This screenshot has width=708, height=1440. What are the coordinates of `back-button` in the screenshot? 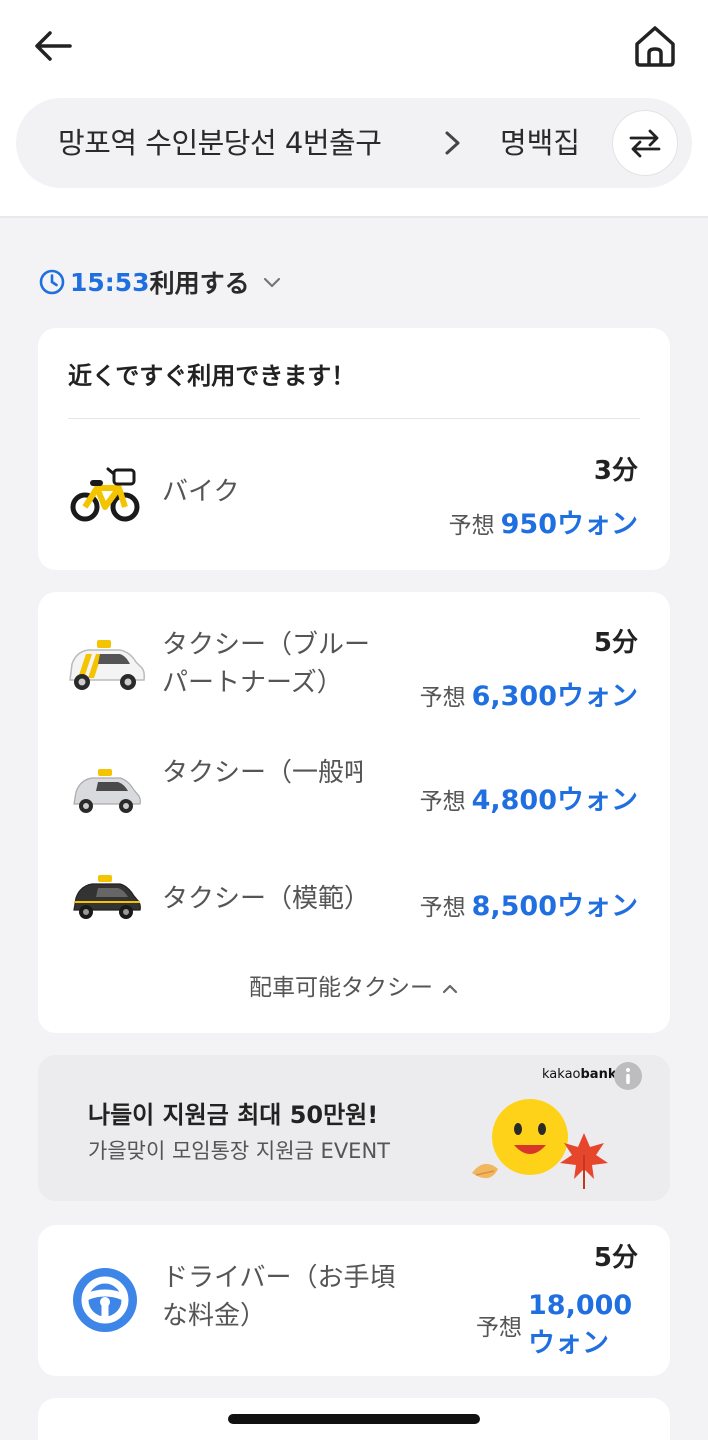 It's located at (54, 46).